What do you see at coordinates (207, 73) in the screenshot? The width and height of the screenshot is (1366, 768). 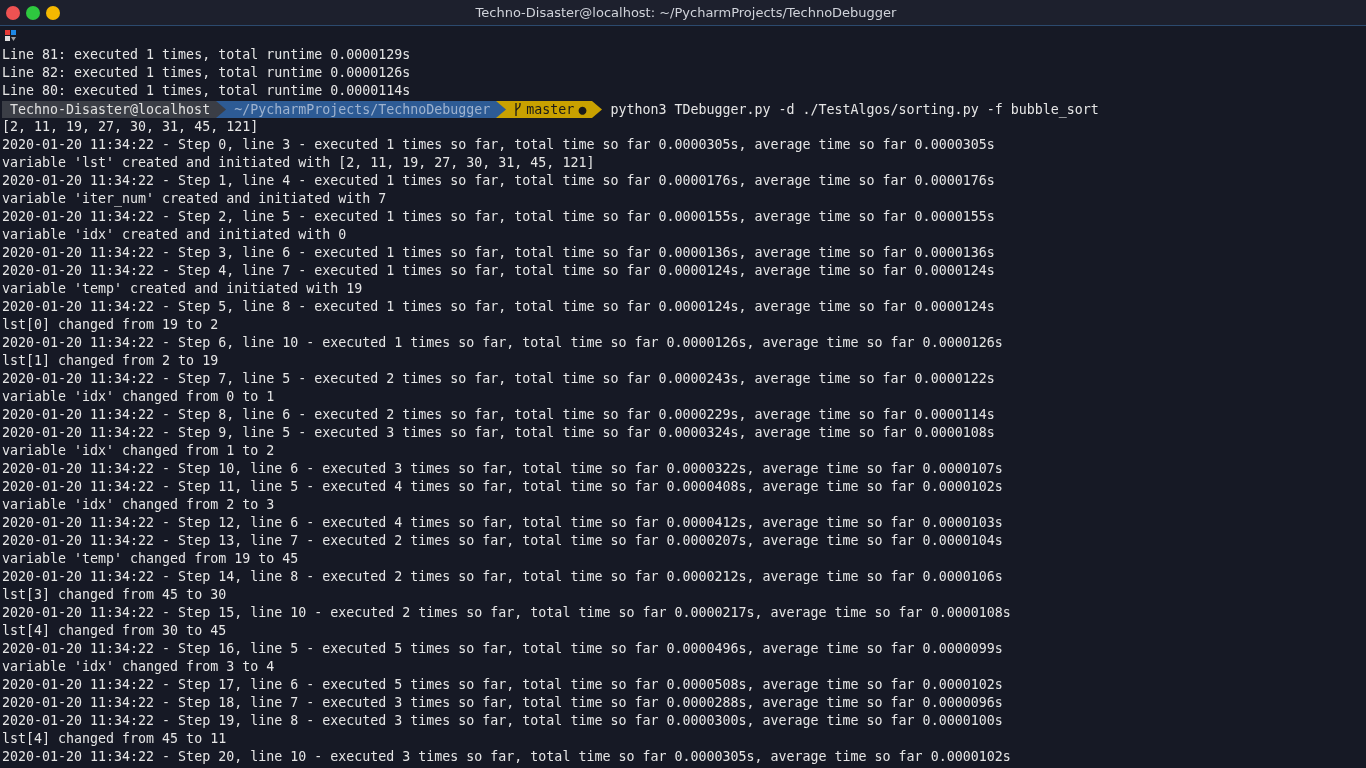 I see `output-line: Line 82: executed 1 times, total runtime 0.0000126s` at bounding box center [207, 73].